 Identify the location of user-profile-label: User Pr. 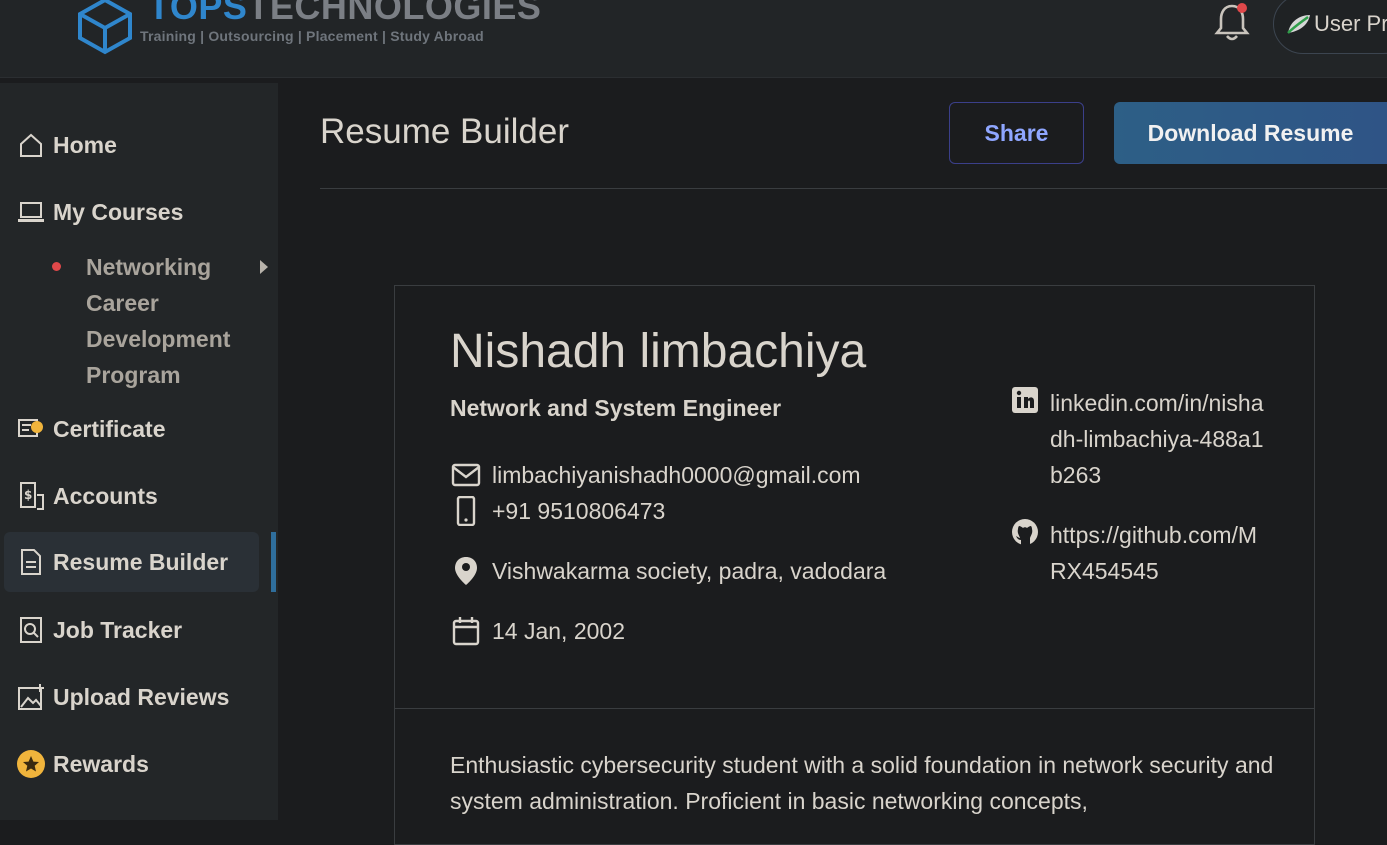
(1350, 23).